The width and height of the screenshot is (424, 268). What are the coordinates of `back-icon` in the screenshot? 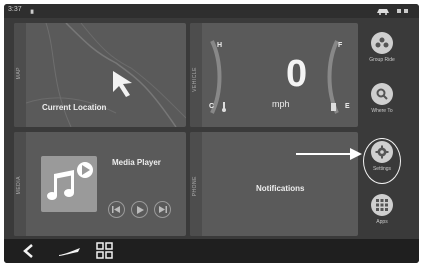 It's located at (28, 251).